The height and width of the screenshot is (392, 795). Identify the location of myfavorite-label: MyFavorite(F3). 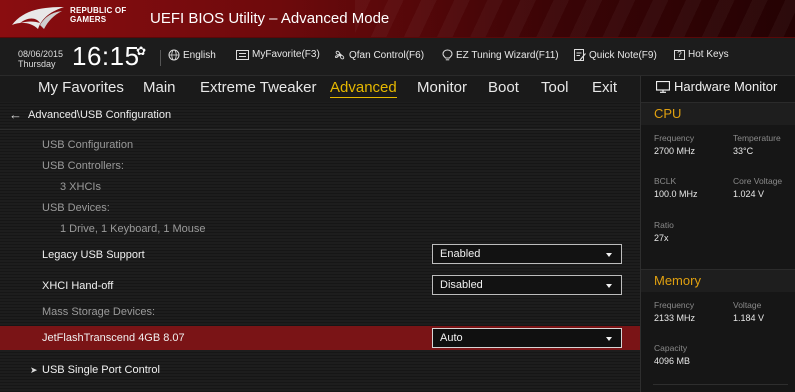
(286, 54).